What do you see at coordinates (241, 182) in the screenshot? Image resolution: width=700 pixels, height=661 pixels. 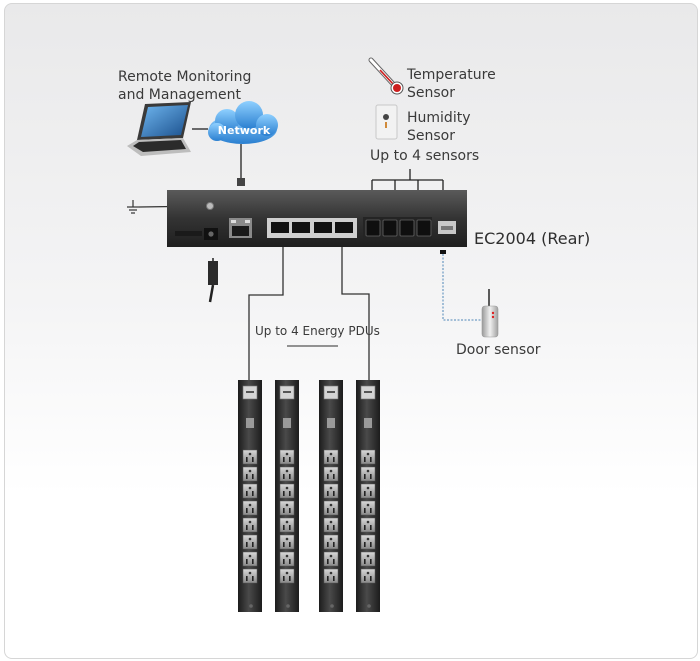 I see `lan-connector` at bounding box center [241, 182].